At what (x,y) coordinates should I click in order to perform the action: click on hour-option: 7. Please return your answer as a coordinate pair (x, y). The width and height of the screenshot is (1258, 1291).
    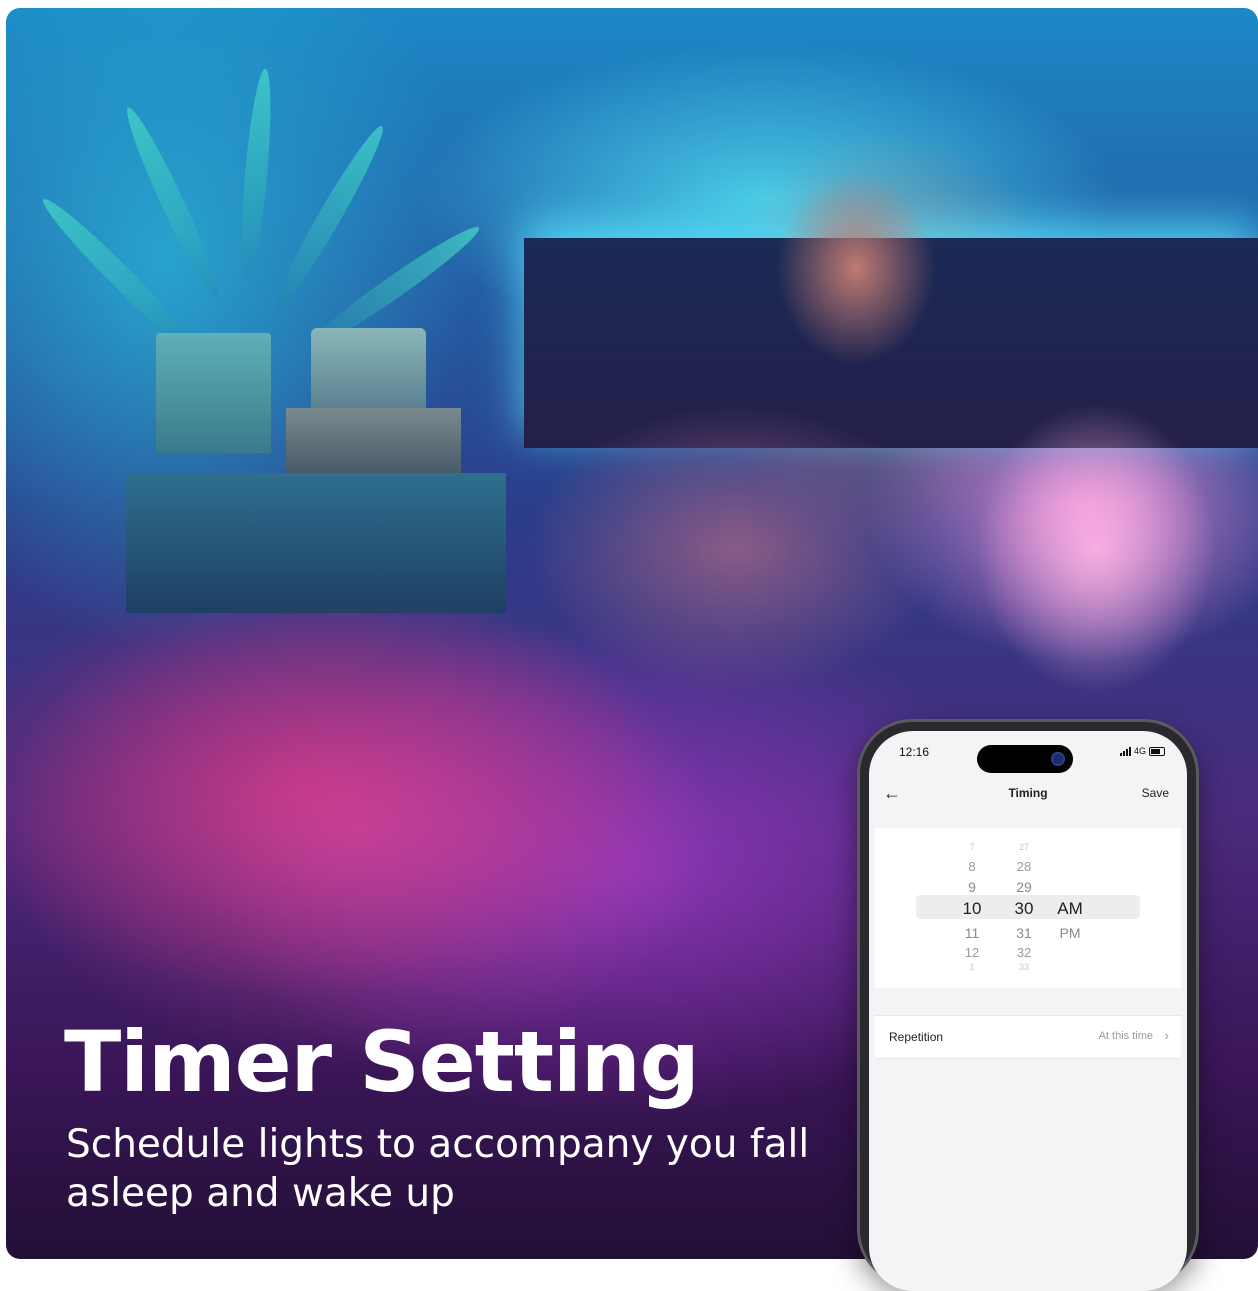
    Looking at the image, I should click on (972, 847).